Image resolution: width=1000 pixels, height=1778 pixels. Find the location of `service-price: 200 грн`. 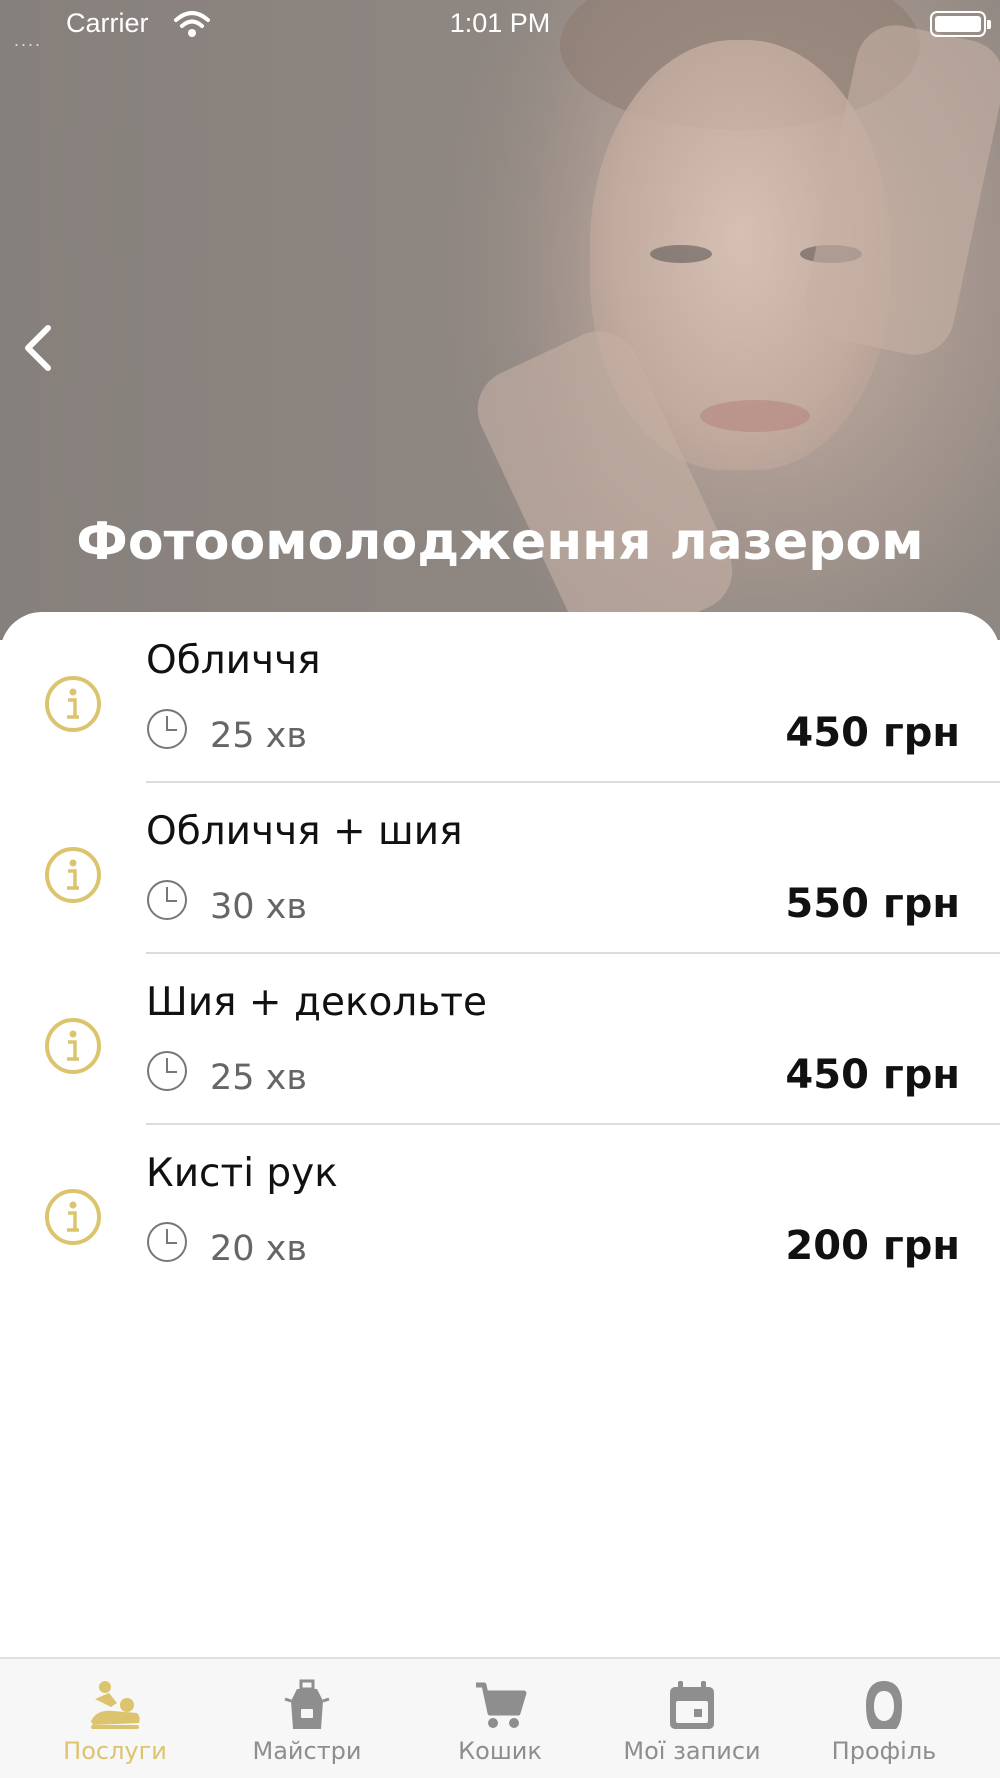

service-price: 200 грн is located at coordinates (872, 1246).